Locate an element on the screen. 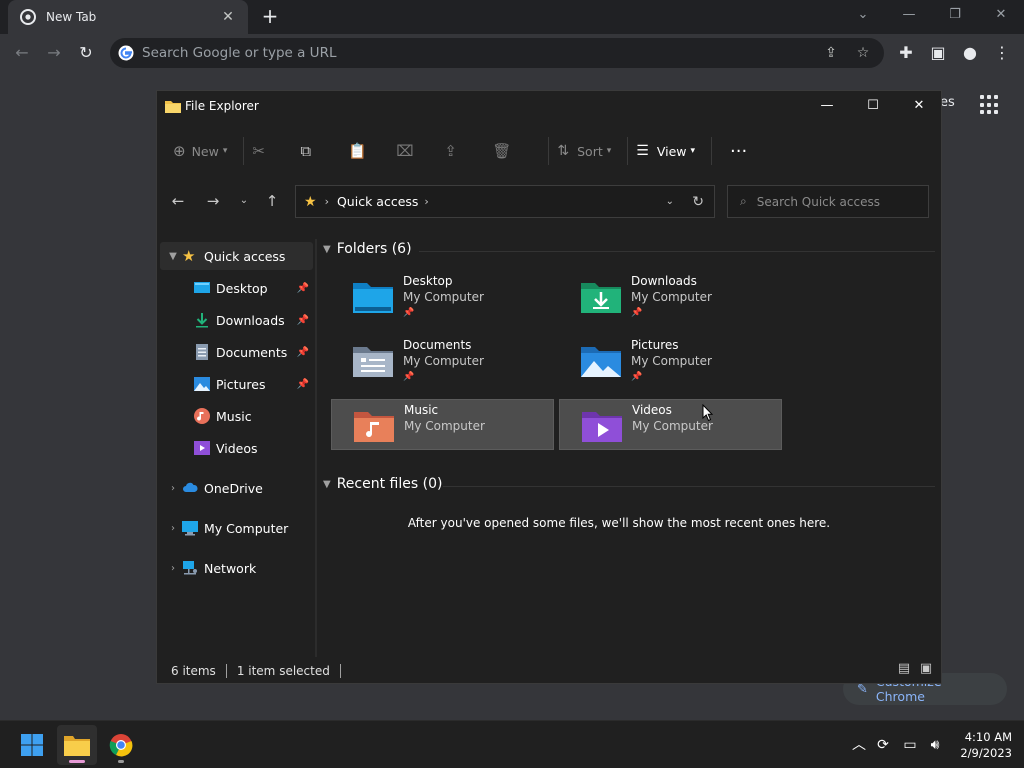  recent-locations-icon: ⌄ is located at coordinates (244, 201).